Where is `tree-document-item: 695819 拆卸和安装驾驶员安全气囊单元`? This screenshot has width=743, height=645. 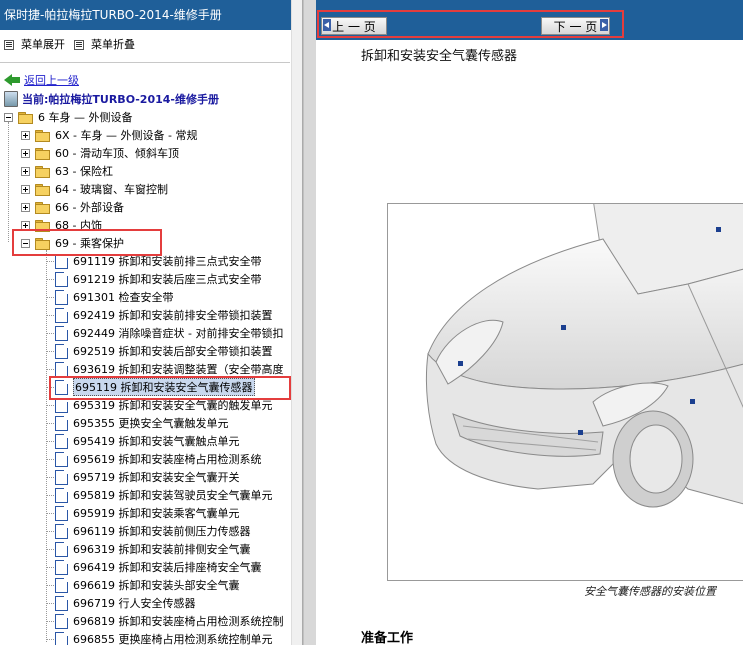 tree-document-item: 695819 拆卸和安装驾驶员安全气囊单元 is located at coordinates (164, 495).